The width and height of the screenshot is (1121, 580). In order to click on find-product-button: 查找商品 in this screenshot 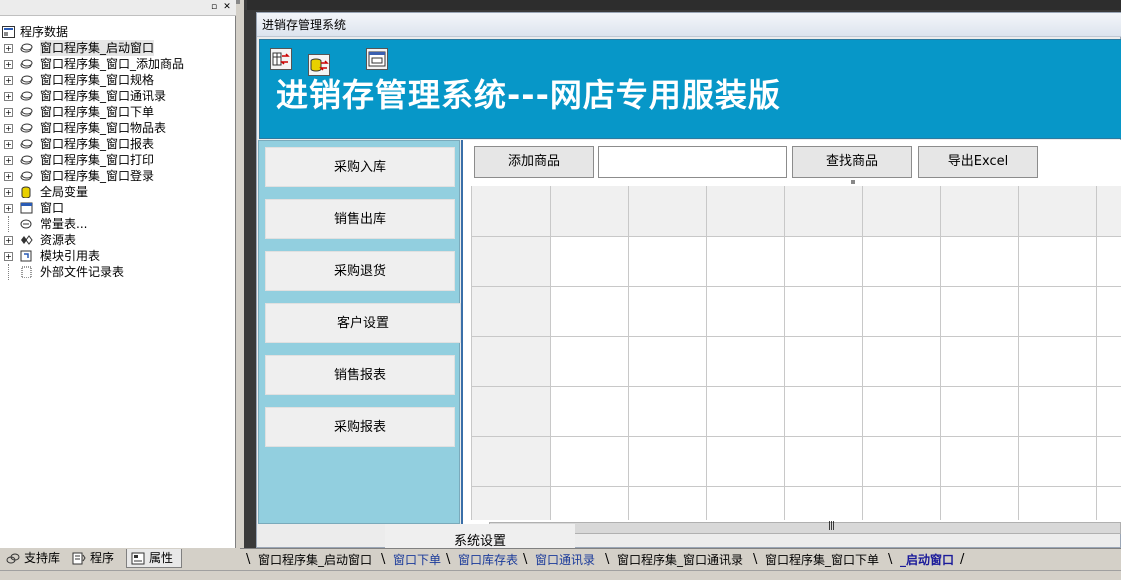, I will do `click(852, 162)`.